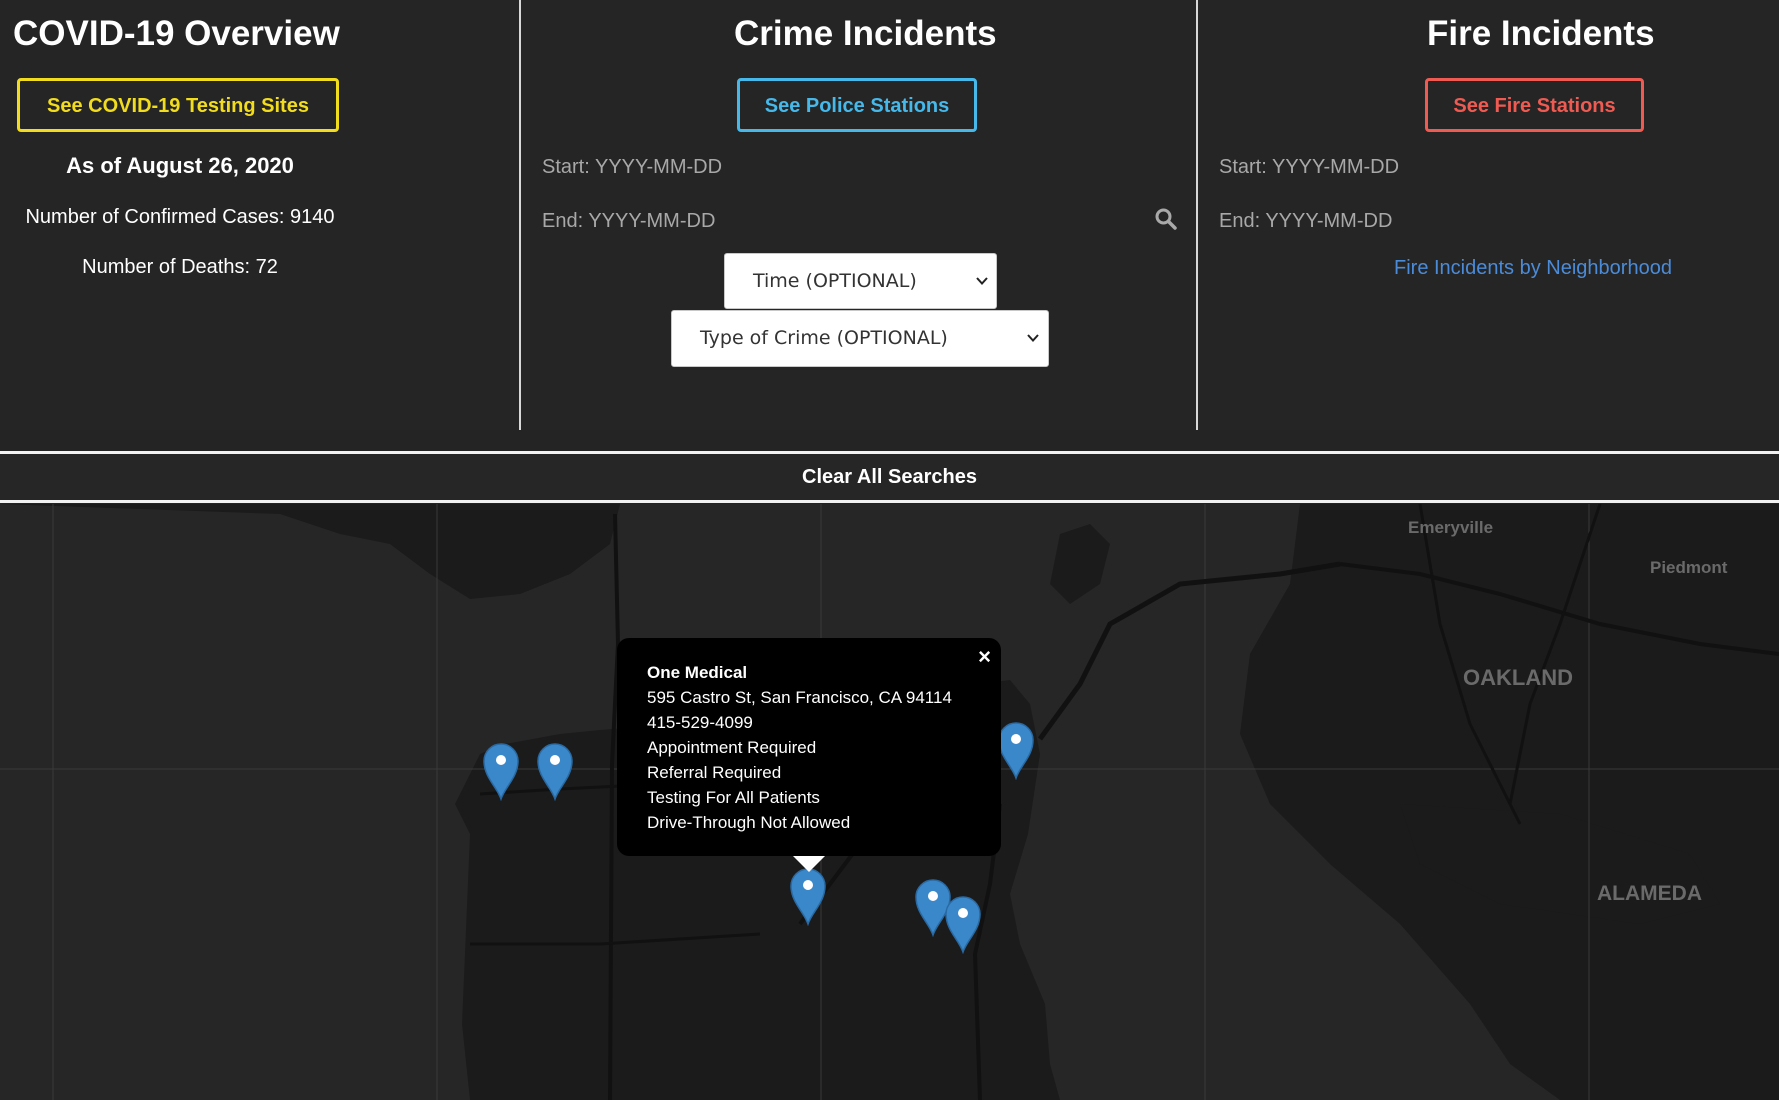 This screenshot has height=1100, width=1779. What do you see at coordinates (792, 167) in the screenshot?
I see `crime-start-date-input` at bounding box center [792, 167].